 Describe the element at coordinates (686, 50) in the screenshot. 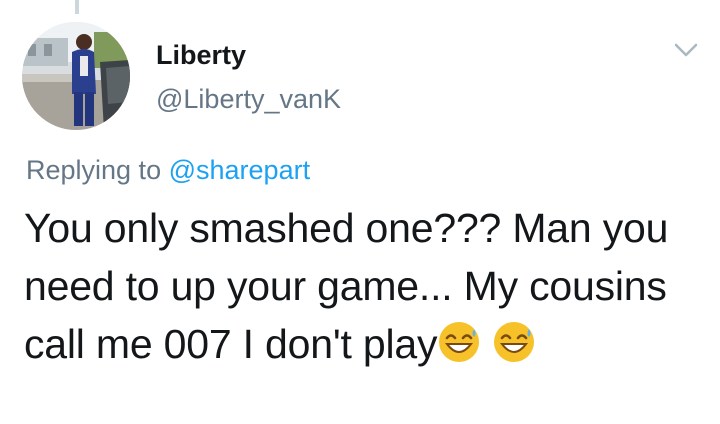

I see `chevron-down-icon` at that location.